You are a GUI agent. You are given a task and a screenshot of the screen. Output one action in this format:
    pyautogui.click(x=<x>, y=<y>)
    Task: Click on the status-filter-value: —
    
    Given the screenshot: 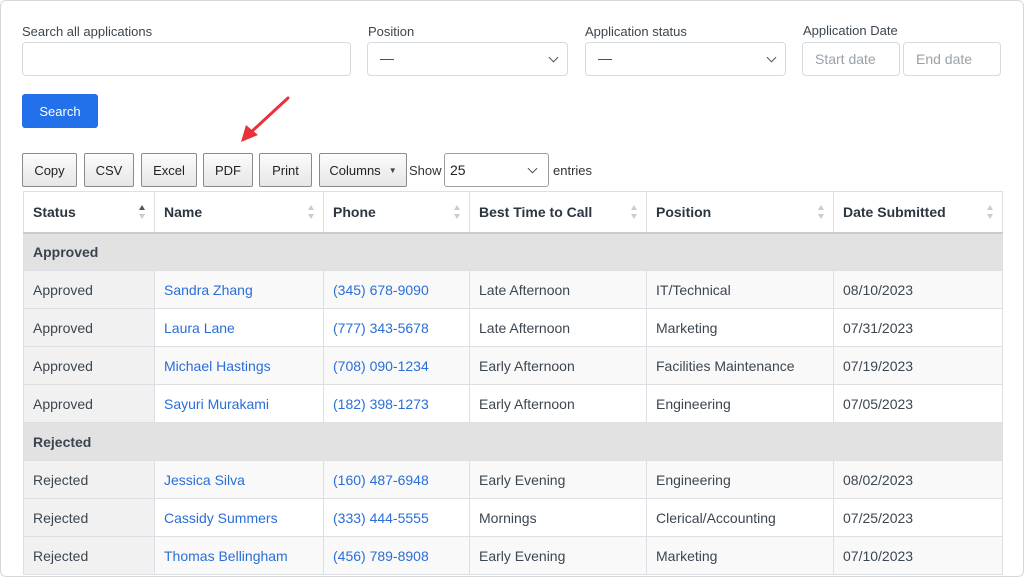 What is the action you would take?
    pyautogui.click(x=605, y=58)
    